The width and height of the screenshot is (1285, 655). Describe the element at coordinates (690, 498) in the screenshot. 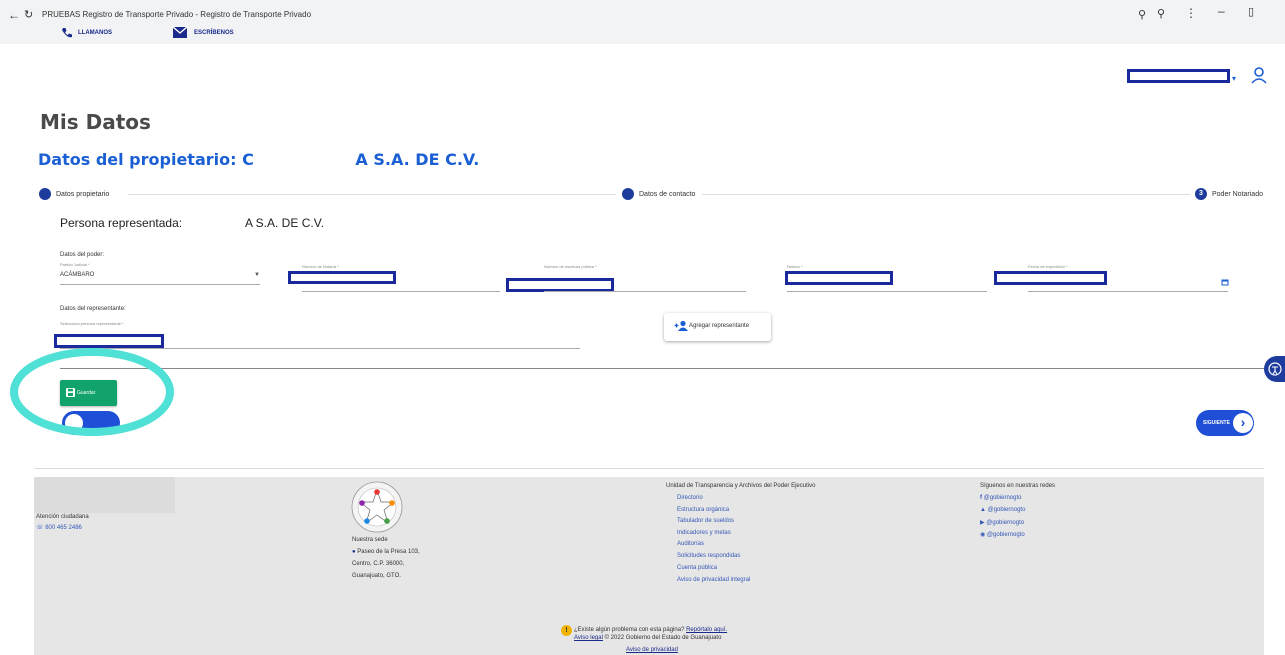

I see `footer-link-directorio: Directorio` at that location.